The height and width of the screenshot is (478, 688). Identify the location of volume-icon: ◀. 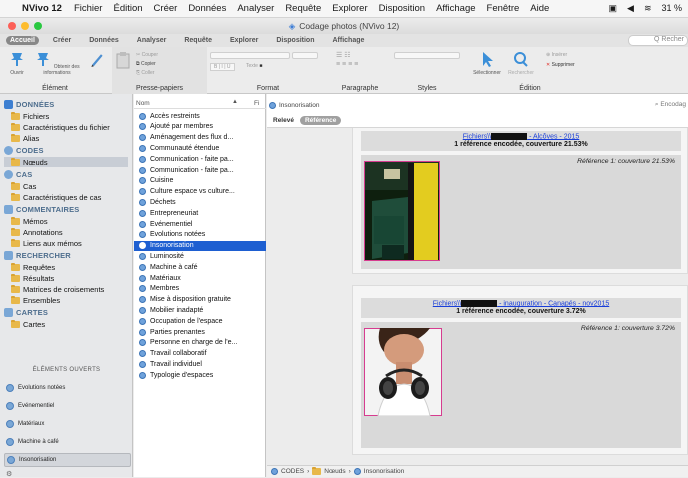
(630, 8).